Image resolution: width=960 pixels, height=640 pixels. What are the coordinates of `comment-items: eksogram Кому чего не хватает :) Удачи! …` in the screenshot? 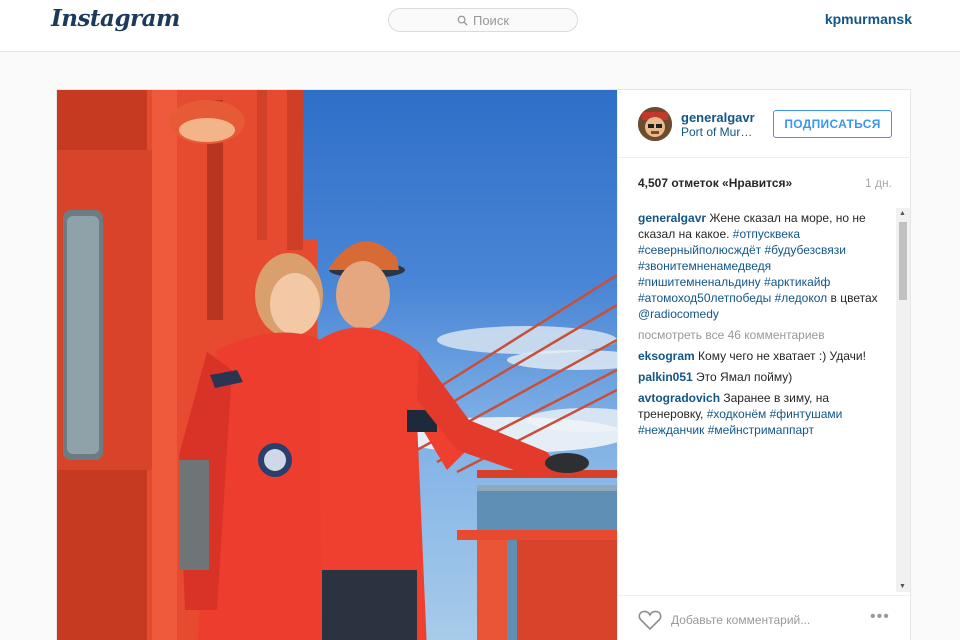 It's located at (765, 393).